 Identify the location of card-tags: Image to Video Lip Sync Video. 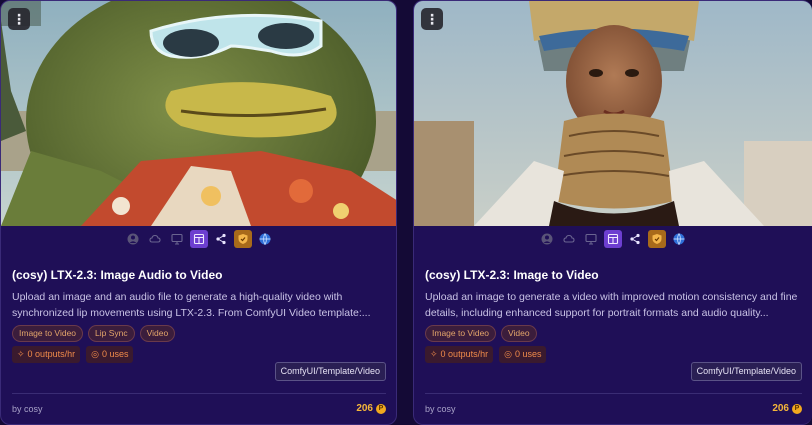
(94, 333).